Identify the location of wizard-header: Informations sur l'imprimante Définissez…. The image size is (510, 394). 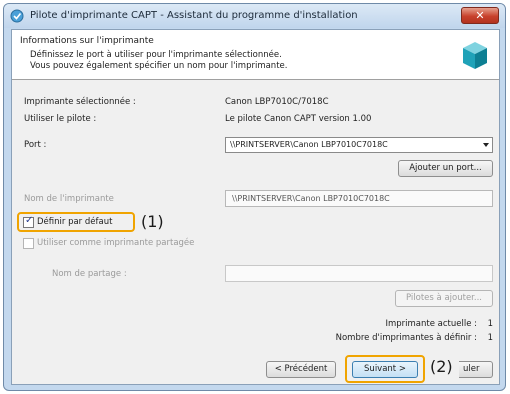
(255, 55).